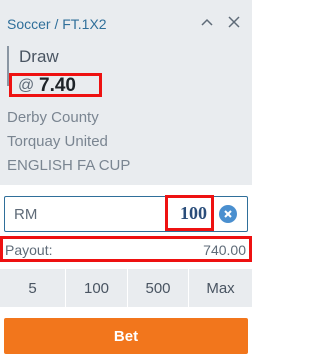  I want to click on bet-slip-header: Soccer / FT.1X2, so click(126, 22).